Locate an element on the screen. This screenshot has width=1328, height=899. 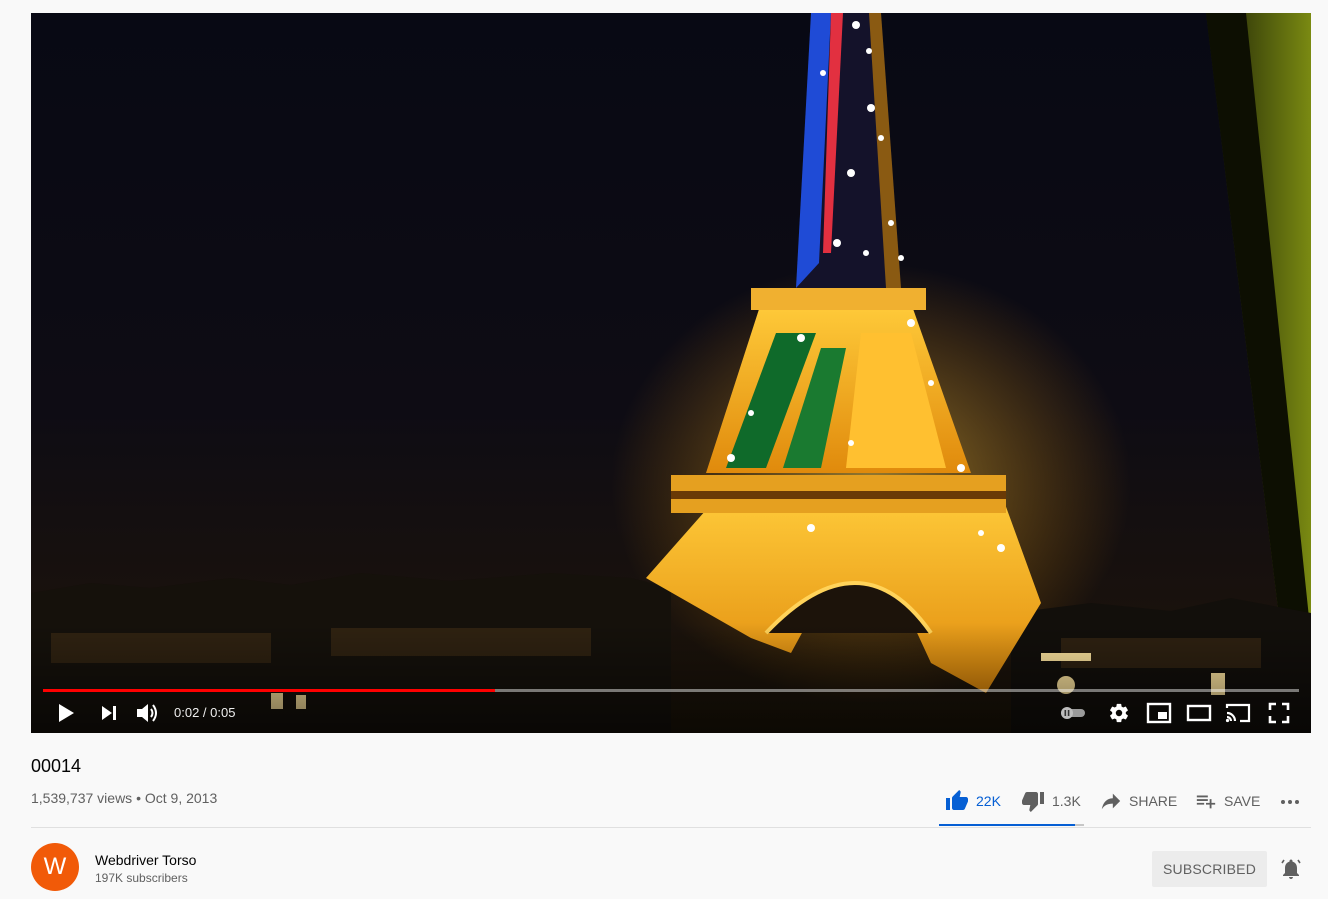
play-icon is located at coordinates (66, 713).